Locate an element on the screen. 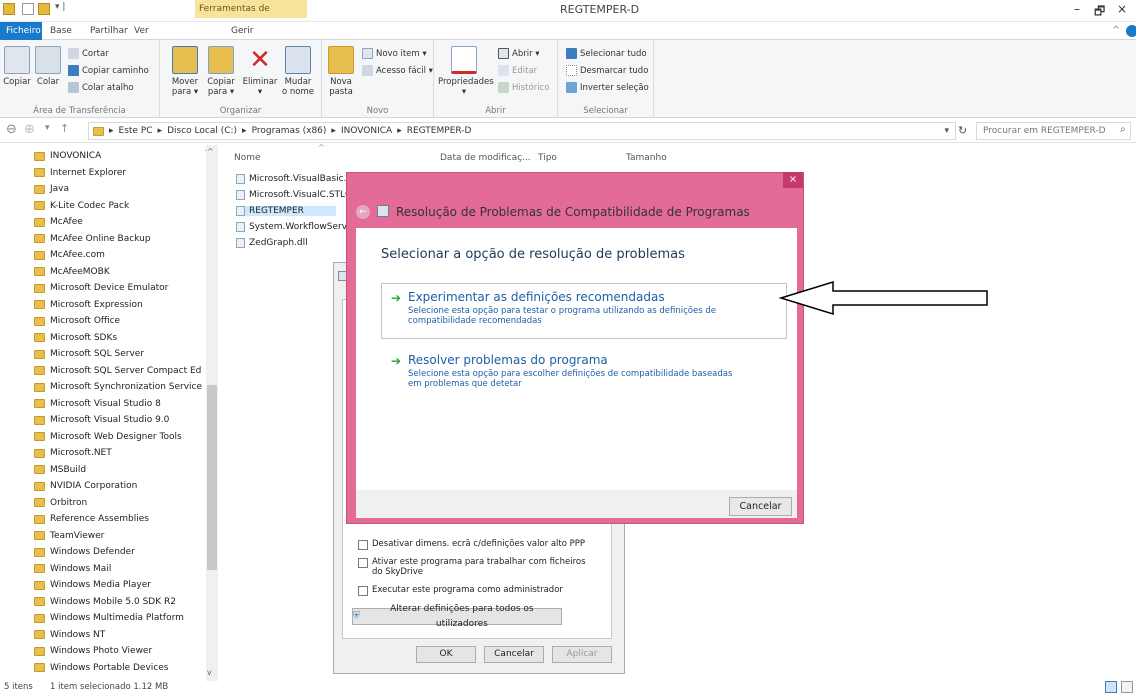 The image size is (1136, 695). history-button: Histórico is located at coordinates (523, 87).